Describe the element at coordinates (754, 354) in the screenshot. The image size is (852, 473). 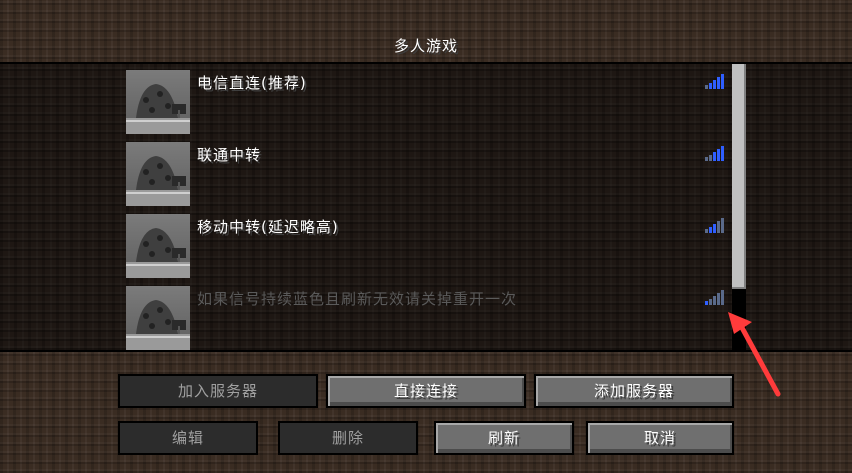
I see `annotation-arrow-icon` at that location.